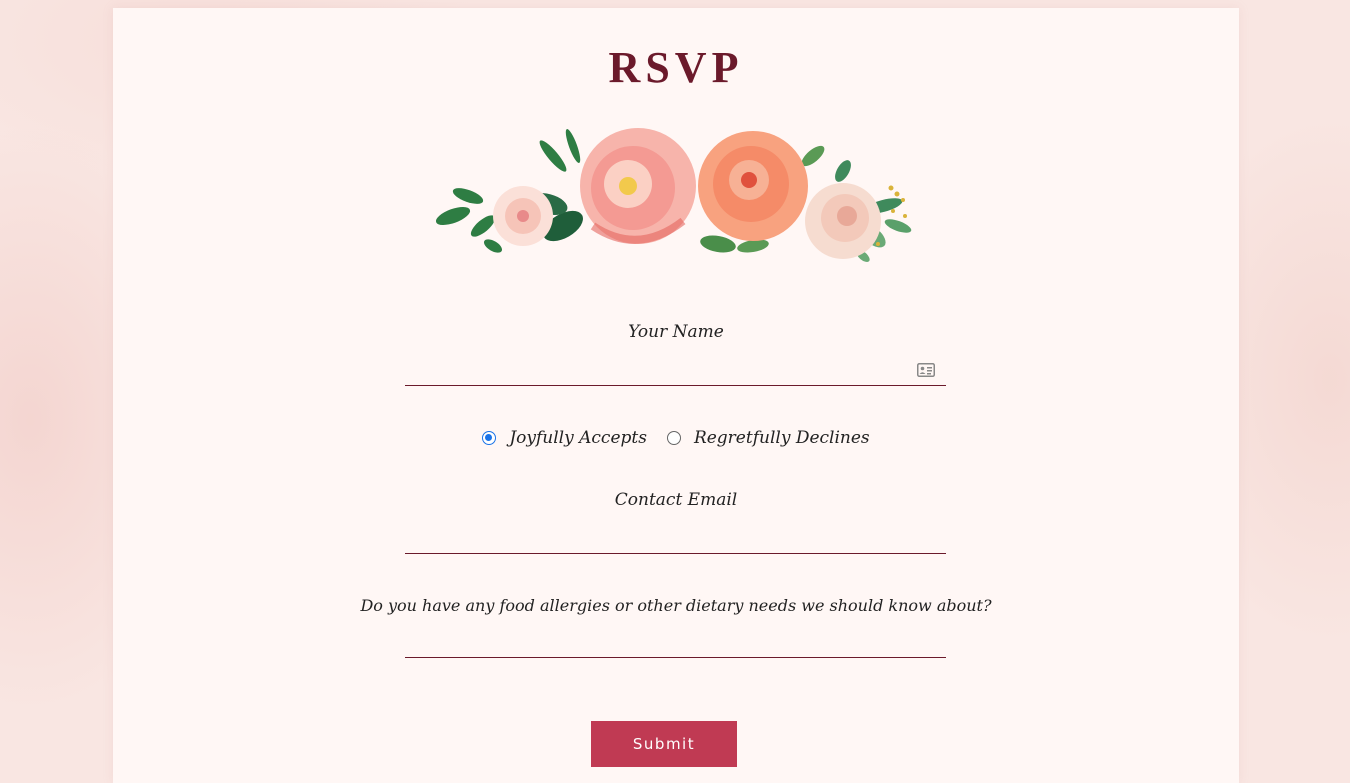 The image size is (1350, 783). I want to click on name-input, so click(675, 372).